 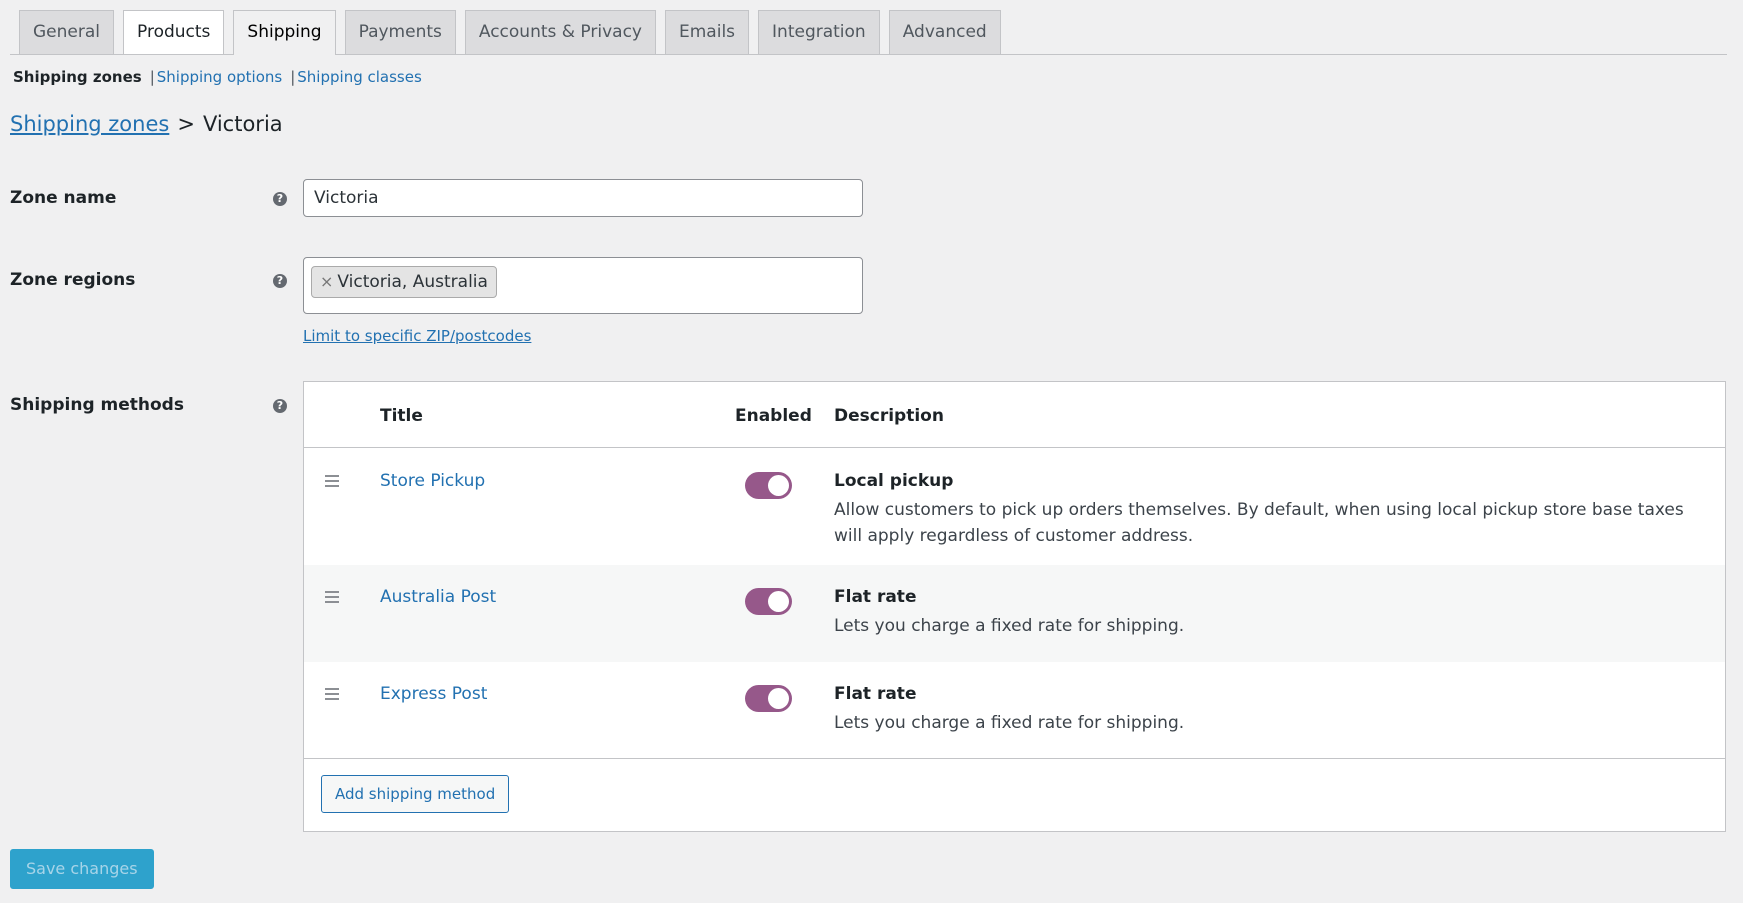 What do you see at coordinates (77, 77) in the screenshot?
I see `subnav-shipping-zones: Shipping zones` at bounding box center [77, 77].